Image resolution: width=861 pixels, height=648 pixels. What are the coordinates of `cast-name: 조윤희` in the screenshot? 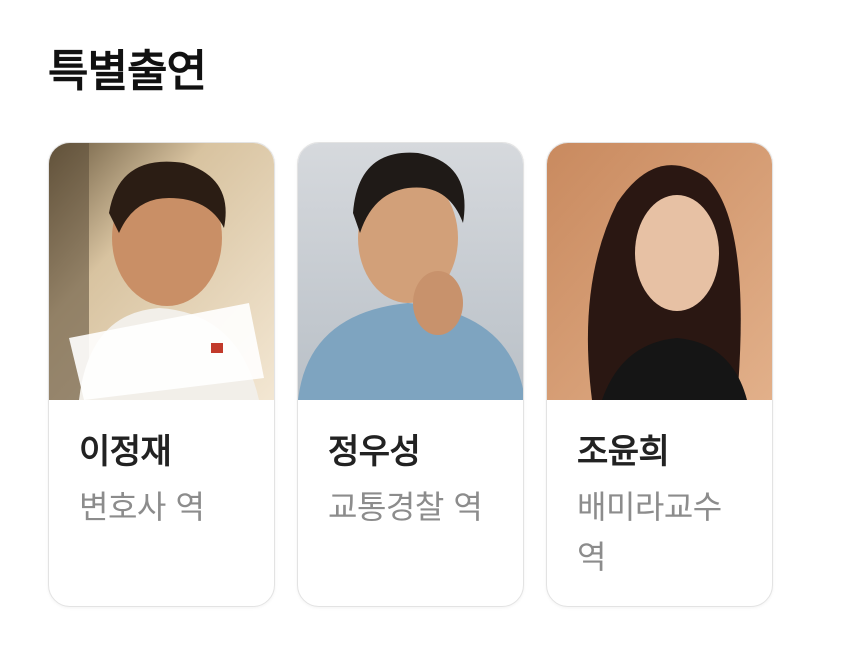 It's located at (623, 452).